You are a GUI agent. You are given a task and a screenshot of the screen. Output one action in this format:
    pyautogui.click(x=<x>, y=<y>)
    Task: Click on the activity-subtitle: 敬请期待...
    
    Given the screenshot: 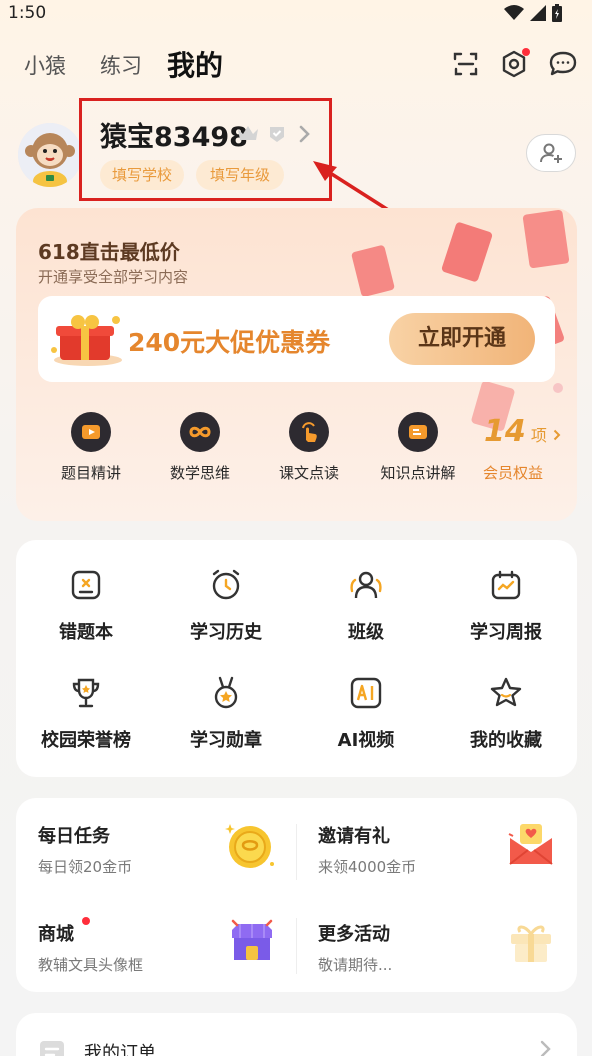 What is the action you would take?
    pyautogui.click(x=355, y=965)
    